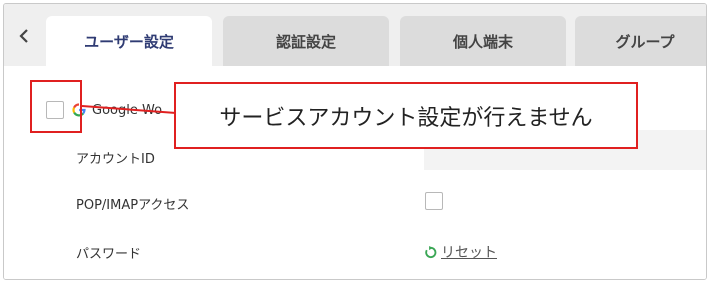 This screenshot has width=710, height=283. I want to click on pop-imap-label: POP/IMAPアクセス, so click(133, 205).